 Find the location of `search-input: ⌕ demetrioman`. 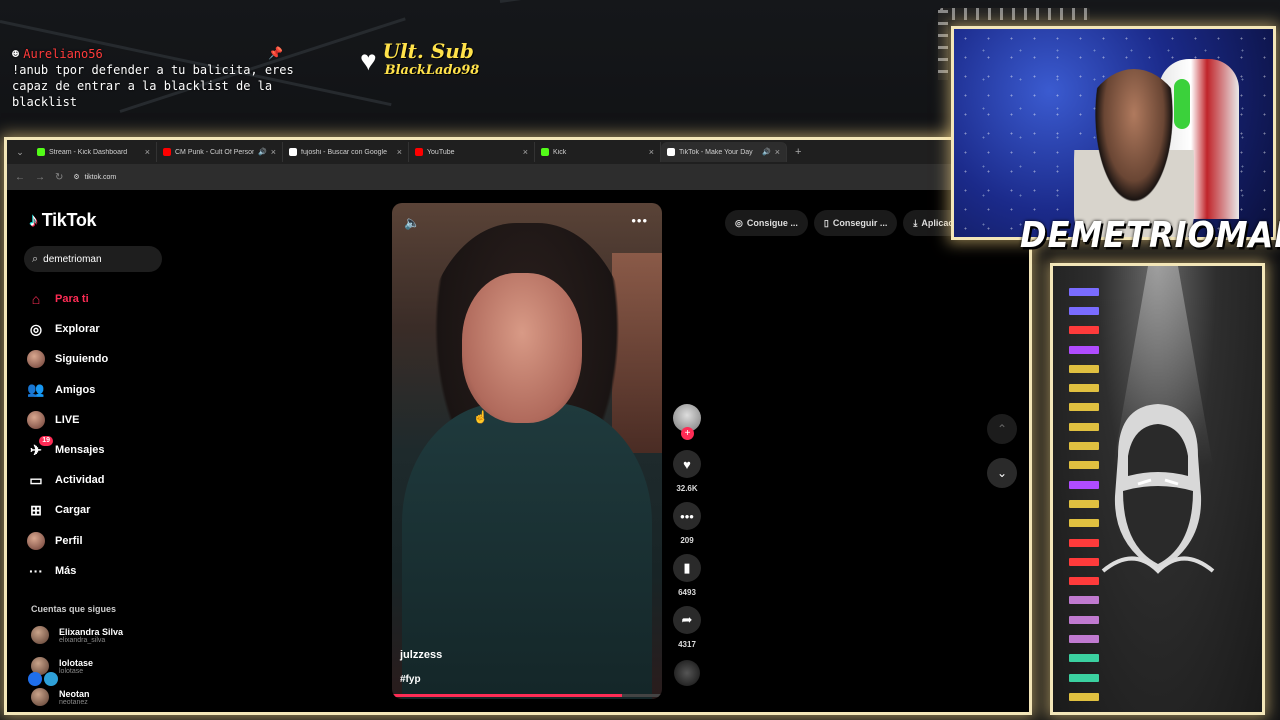

search-input: ⌕ demetrioman is located at coordinates (93, 259).